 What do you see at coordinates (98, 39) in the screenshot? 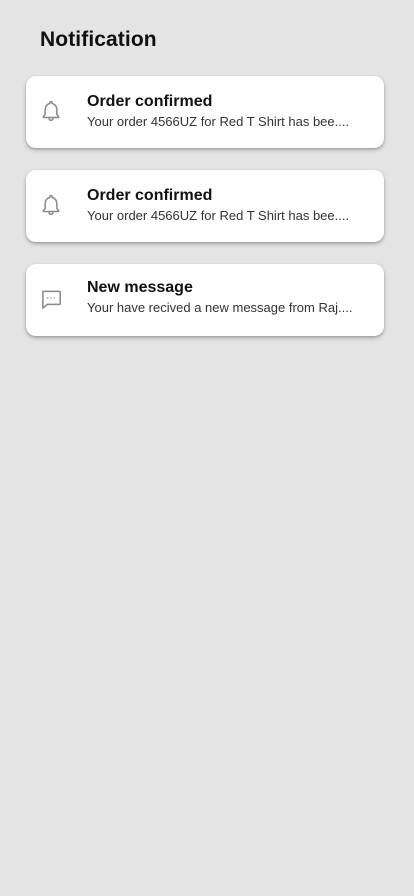
I see `page-title: Notification` at bounding box center [98, 39].